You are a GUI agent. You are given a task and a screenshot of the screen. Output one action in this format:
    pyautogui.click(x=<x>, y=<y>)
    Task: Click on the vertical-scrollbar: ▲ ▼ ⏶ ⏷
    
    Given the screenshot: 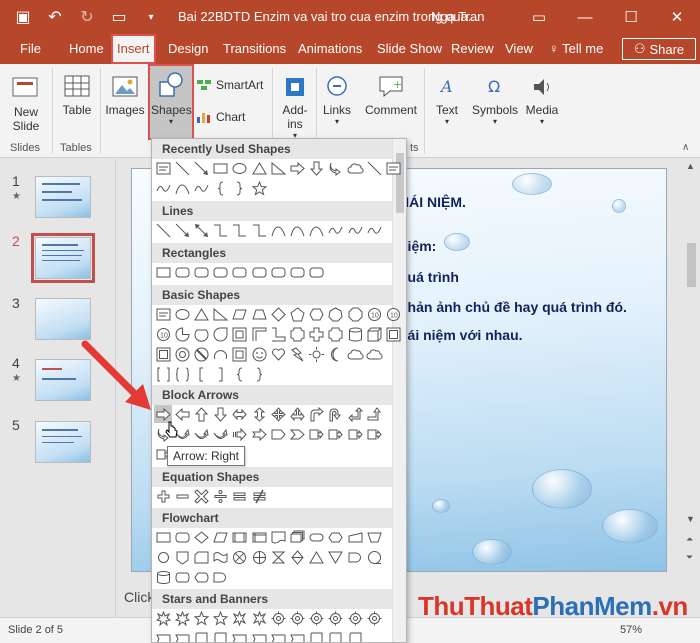 What is the action you would take?
    pyautogui.click(x=691, y=374)
    